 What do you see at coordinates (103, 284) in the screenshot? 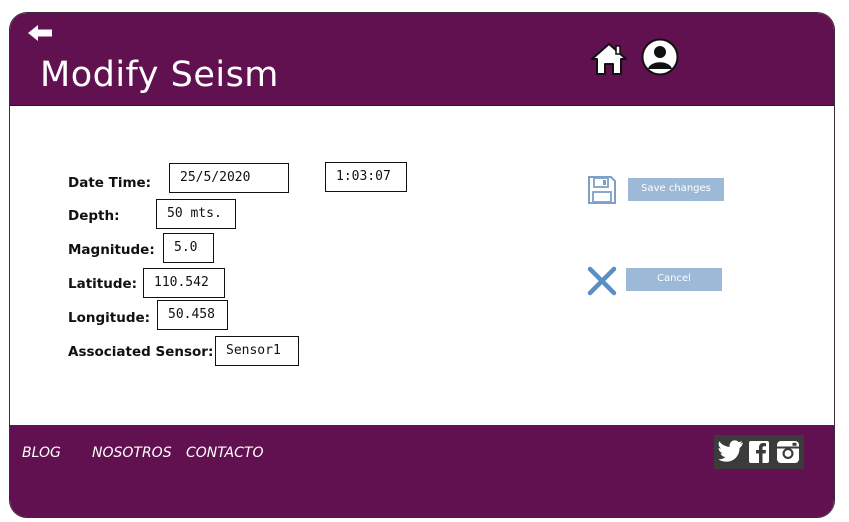
I see `latitude-label: Latitude:` at bounding box center [103, 284].